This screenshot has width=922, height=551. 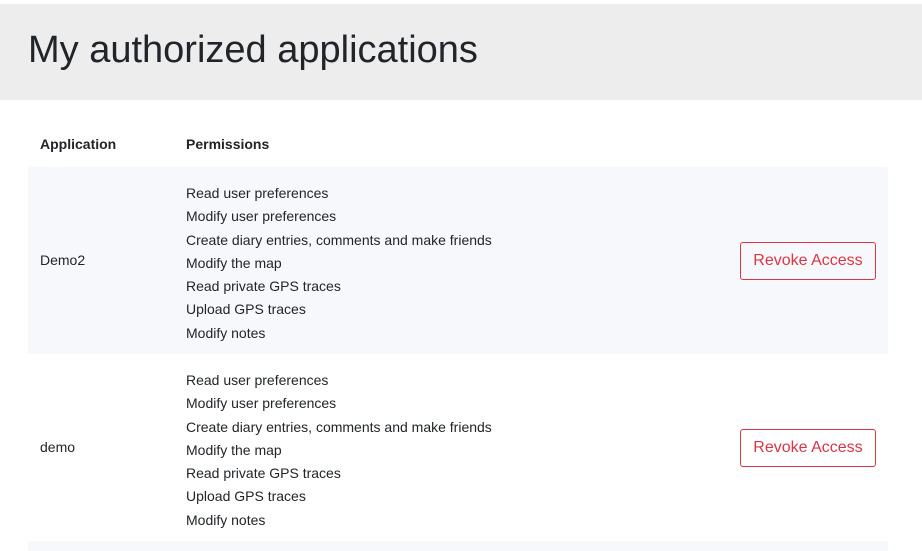 I want to click on application-name: demo, so click(x=58, y=447).